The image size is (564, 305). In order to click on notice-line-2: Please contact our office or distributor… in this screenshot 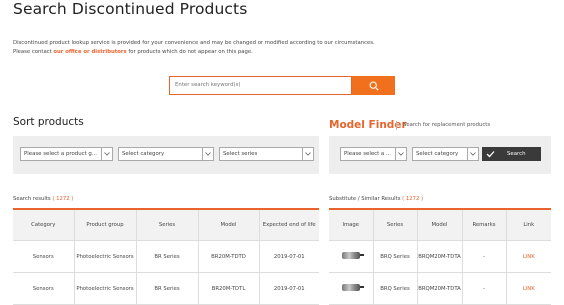, I will do `click(194, 52)`.